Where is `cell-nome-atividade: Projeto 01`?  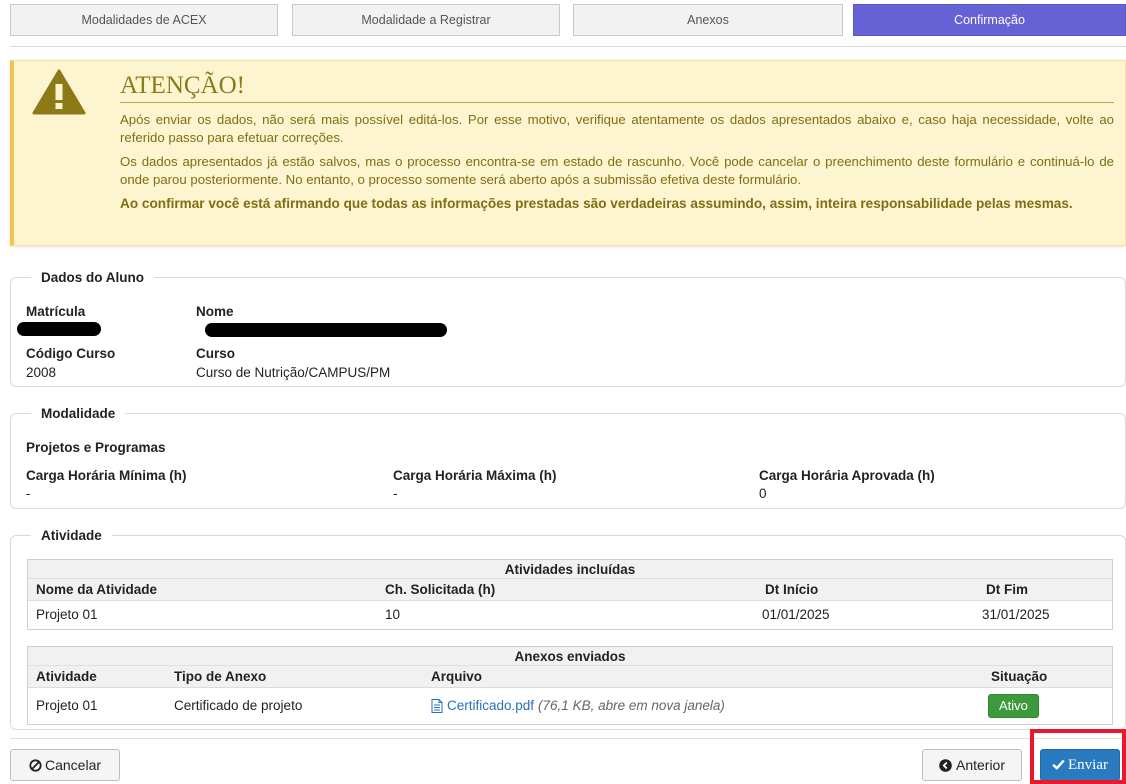 cell-nome-atividade: Projeto 01 is located at coordinates (67, 614).